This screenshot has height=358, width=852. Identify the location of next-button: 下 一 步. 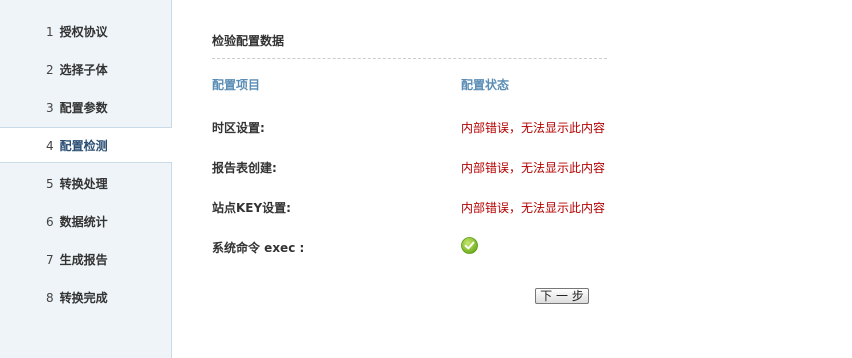
(562, 296).